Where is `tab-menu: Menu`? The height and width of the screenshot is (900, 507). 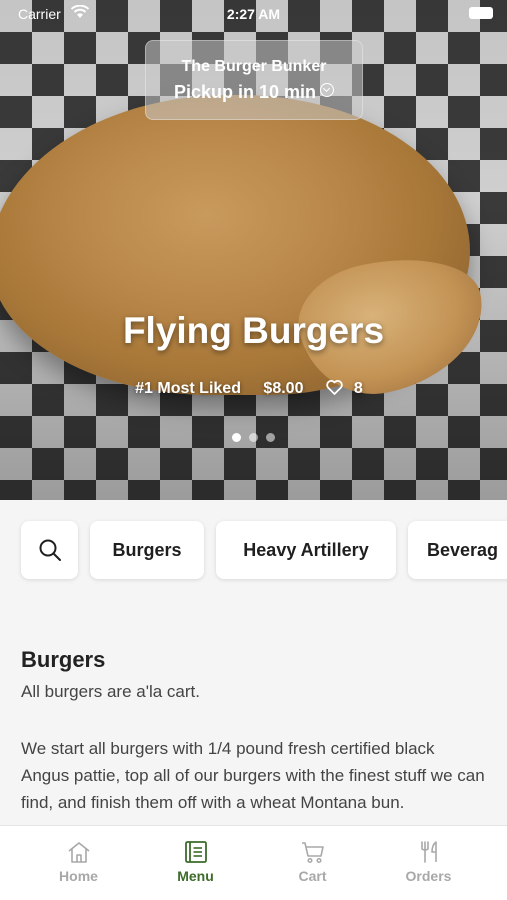 tab-menu: Menu is located at coordinates (195, 863).